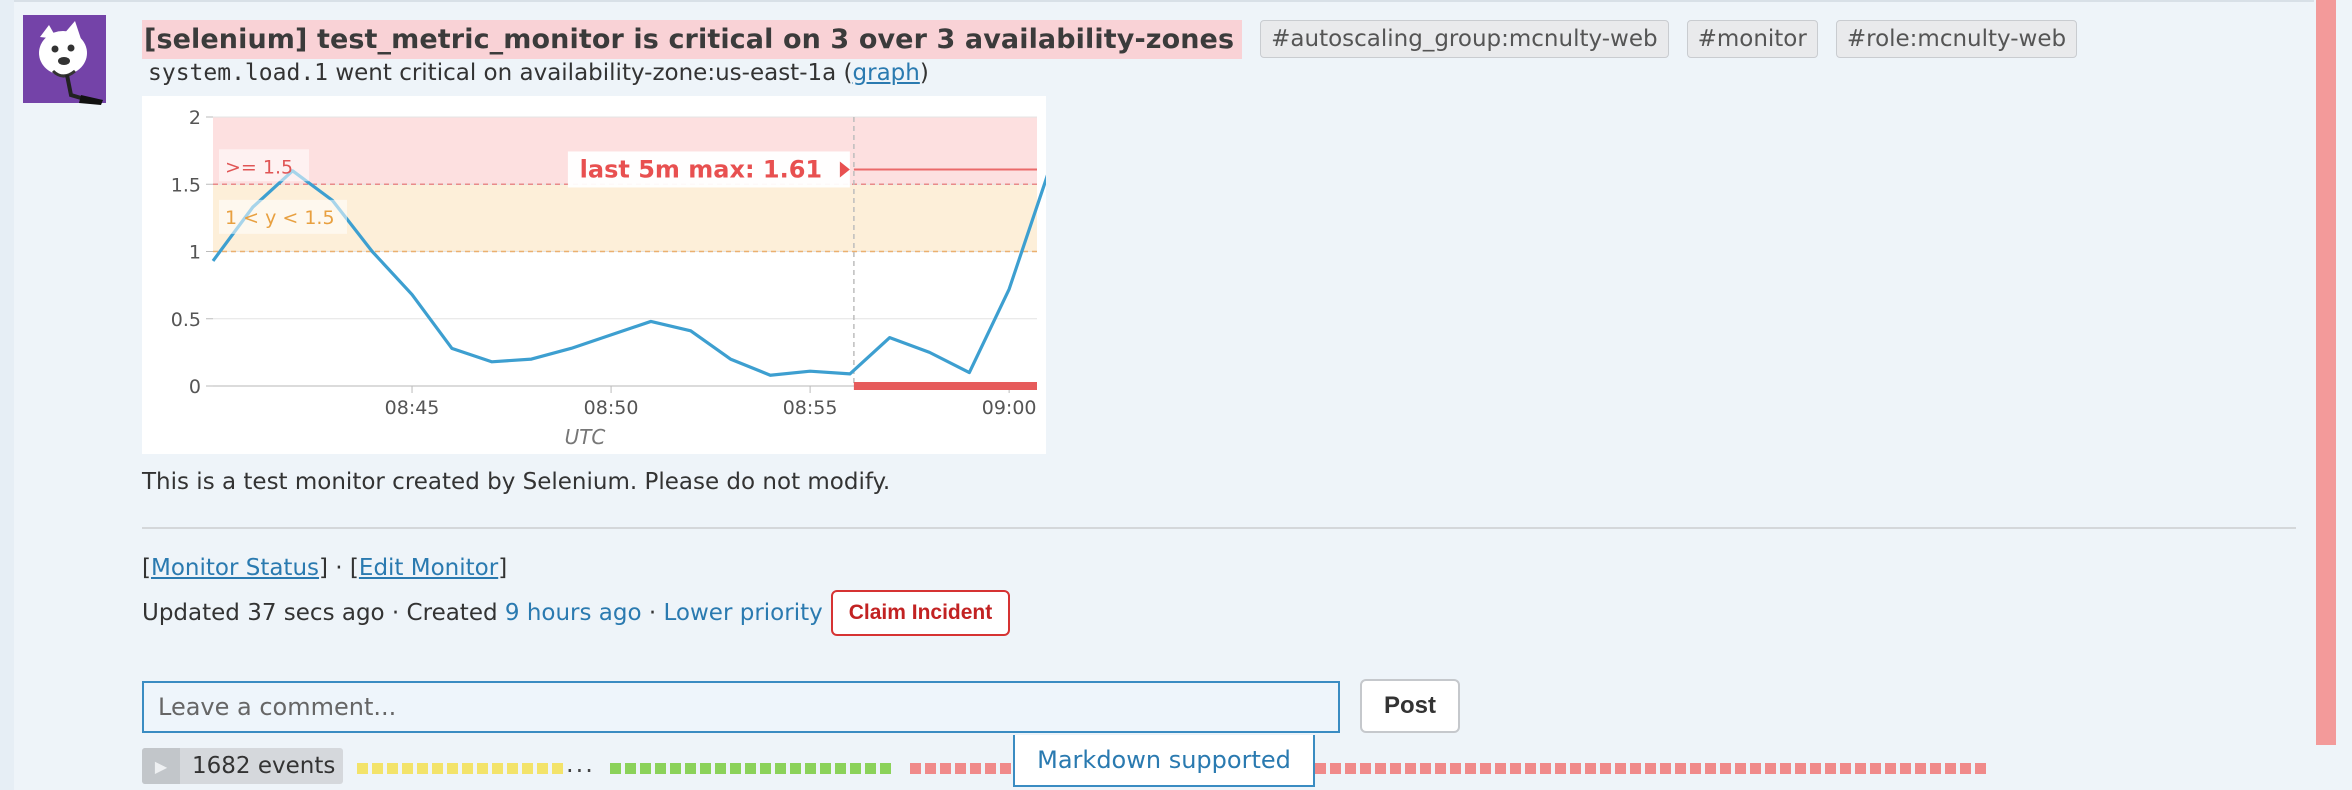 The width and height of the screenshot is (2352, 790). I want to click on post-comment-button: Post, so click(1410, 706).